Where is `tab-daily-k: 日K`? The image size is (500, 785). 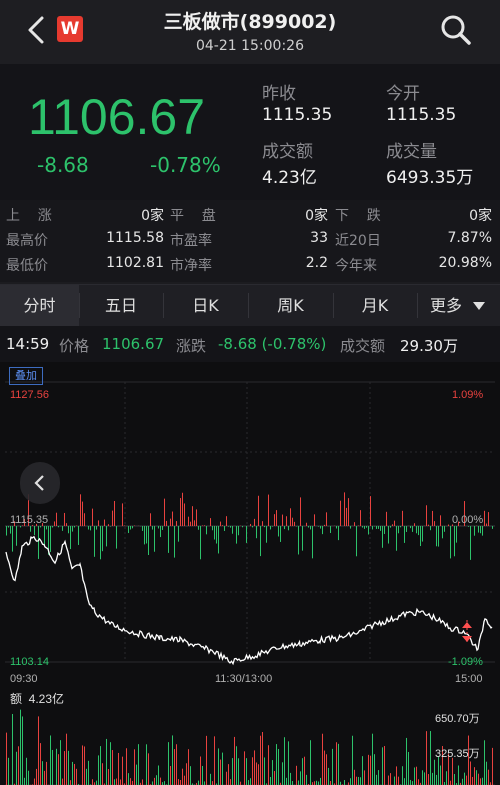
tab-daily-k: 日K is located at coordinates (205, 305).